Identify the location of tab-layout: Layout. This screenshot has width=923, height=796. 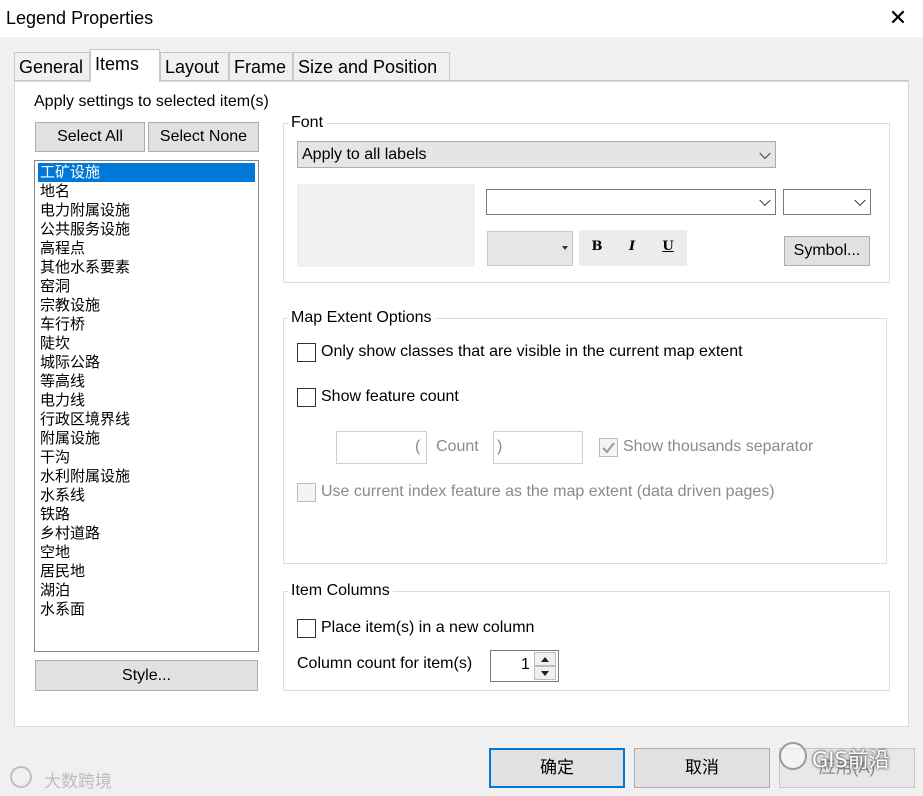
(194, 66).